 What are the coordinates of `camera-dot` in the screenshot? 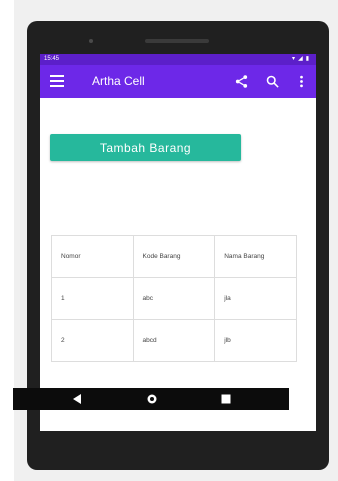 It's located at (91, 41).